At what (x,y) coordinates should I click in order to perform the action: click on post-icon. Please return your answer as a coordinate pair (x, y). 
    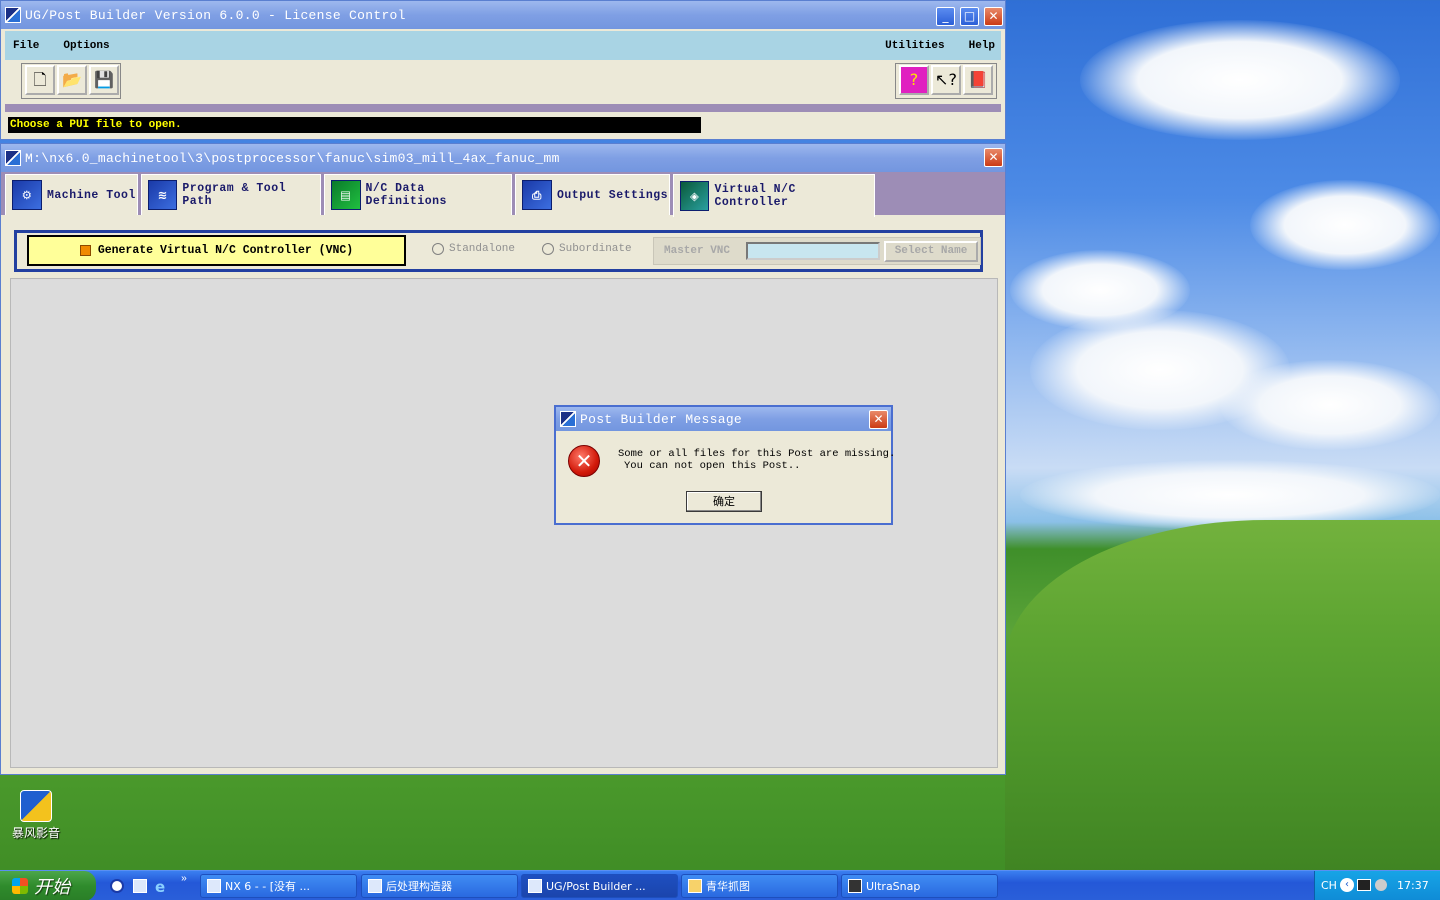
    Looking at the image, I should click on (375, 886).